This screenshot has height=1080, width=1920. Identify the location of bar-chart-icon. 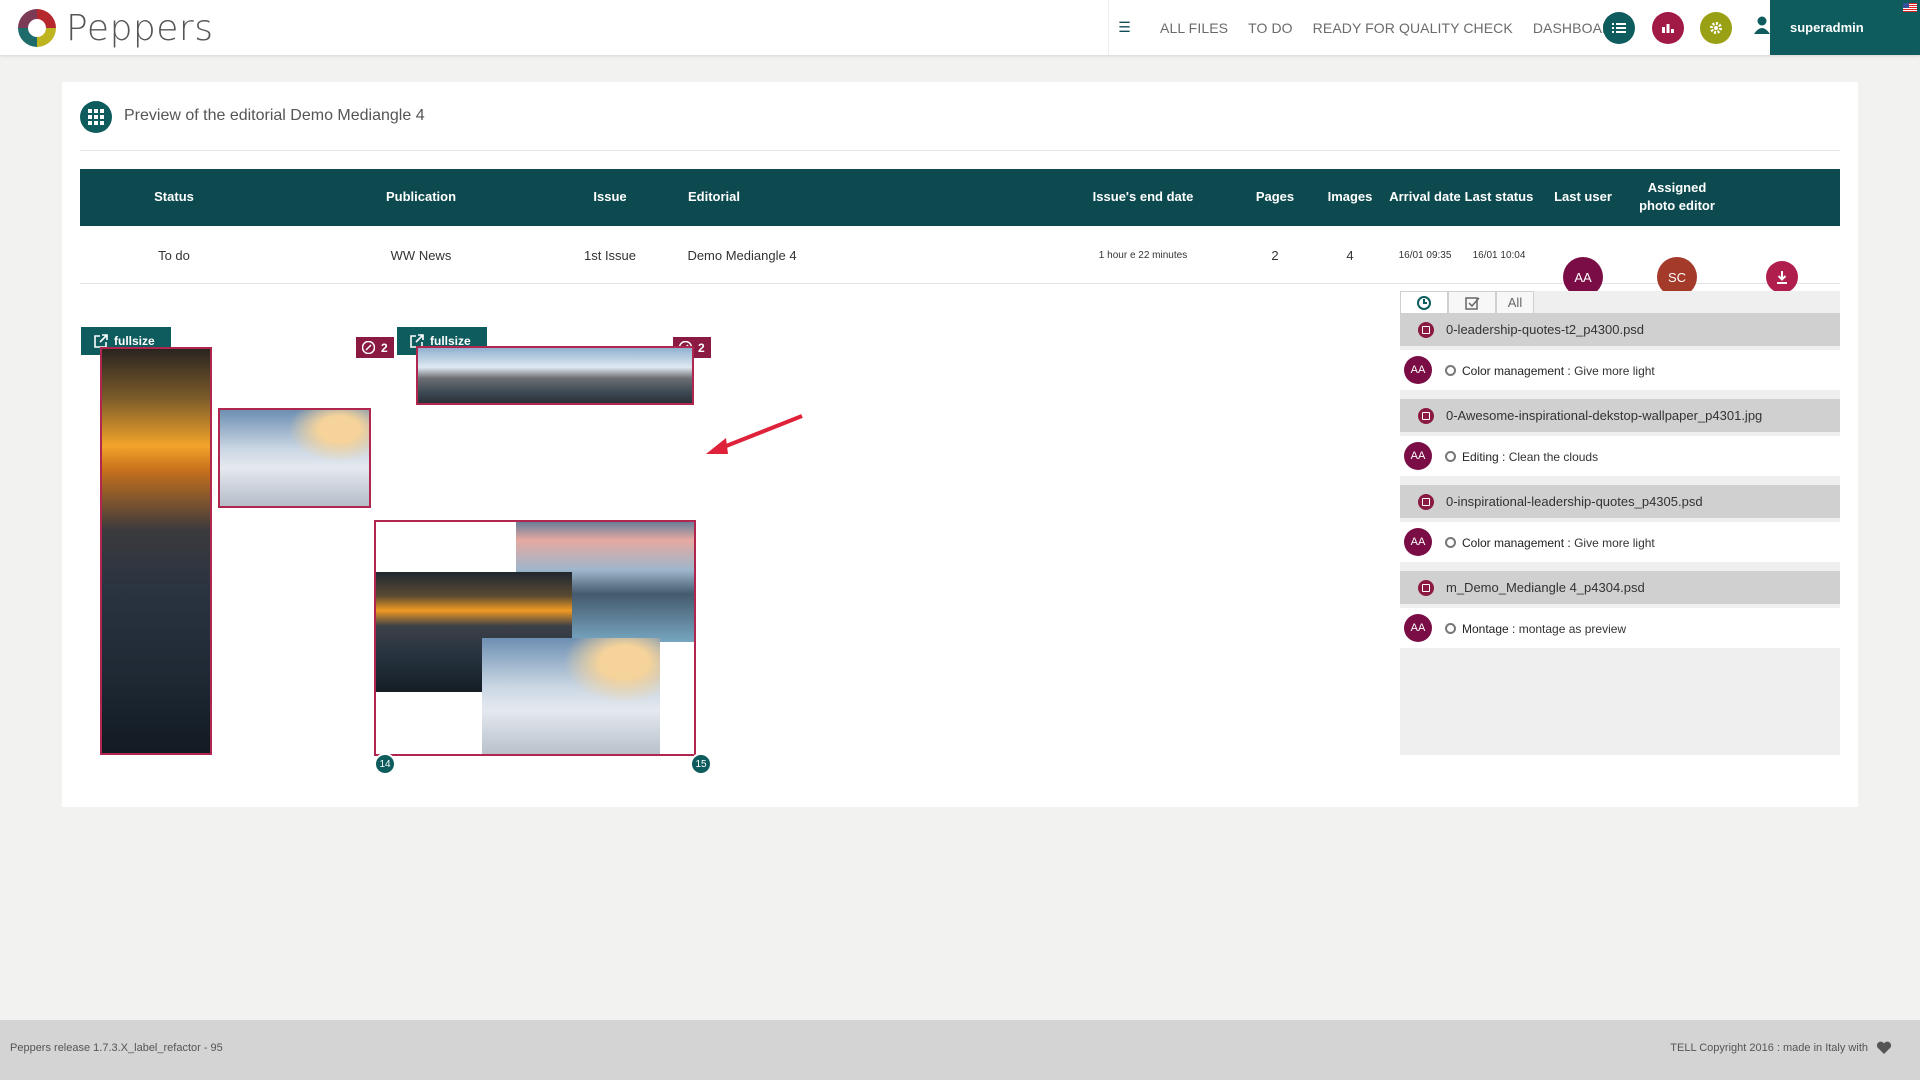
(1668, 28).